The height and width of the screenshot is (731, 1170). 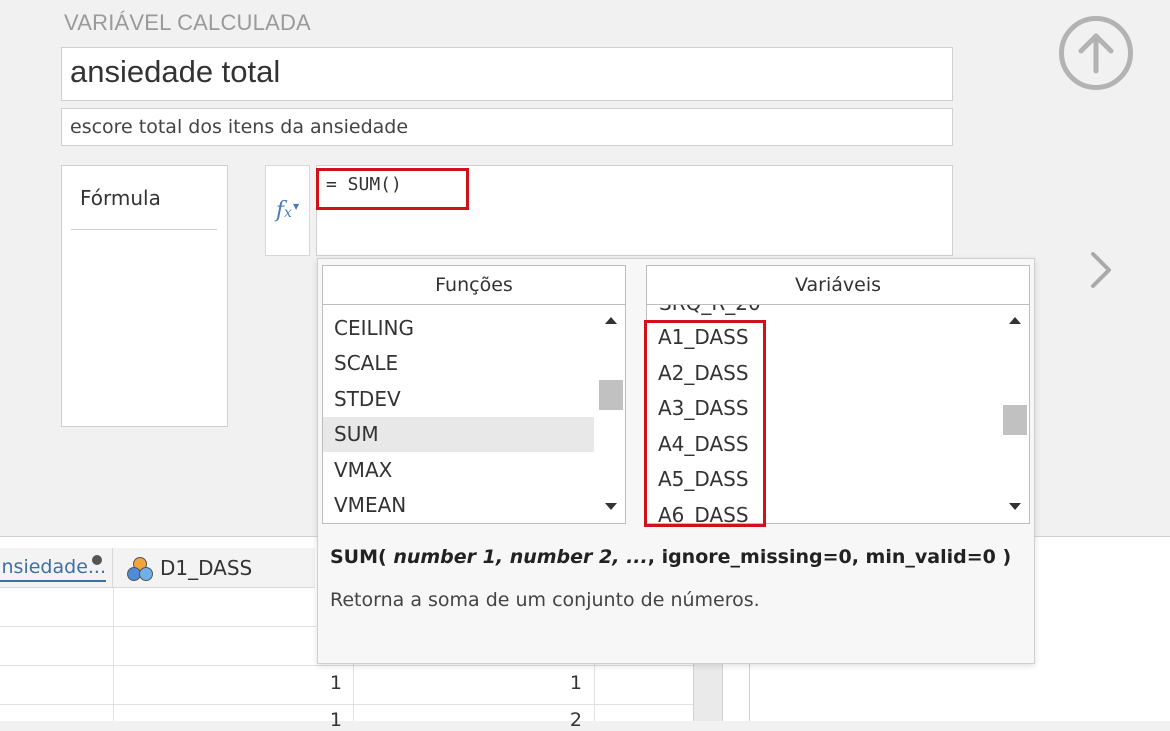 What do you see at coordinates (611, 414) in the screenshot?
I see `functions-scrollbar` at bounding box center [611, 414].